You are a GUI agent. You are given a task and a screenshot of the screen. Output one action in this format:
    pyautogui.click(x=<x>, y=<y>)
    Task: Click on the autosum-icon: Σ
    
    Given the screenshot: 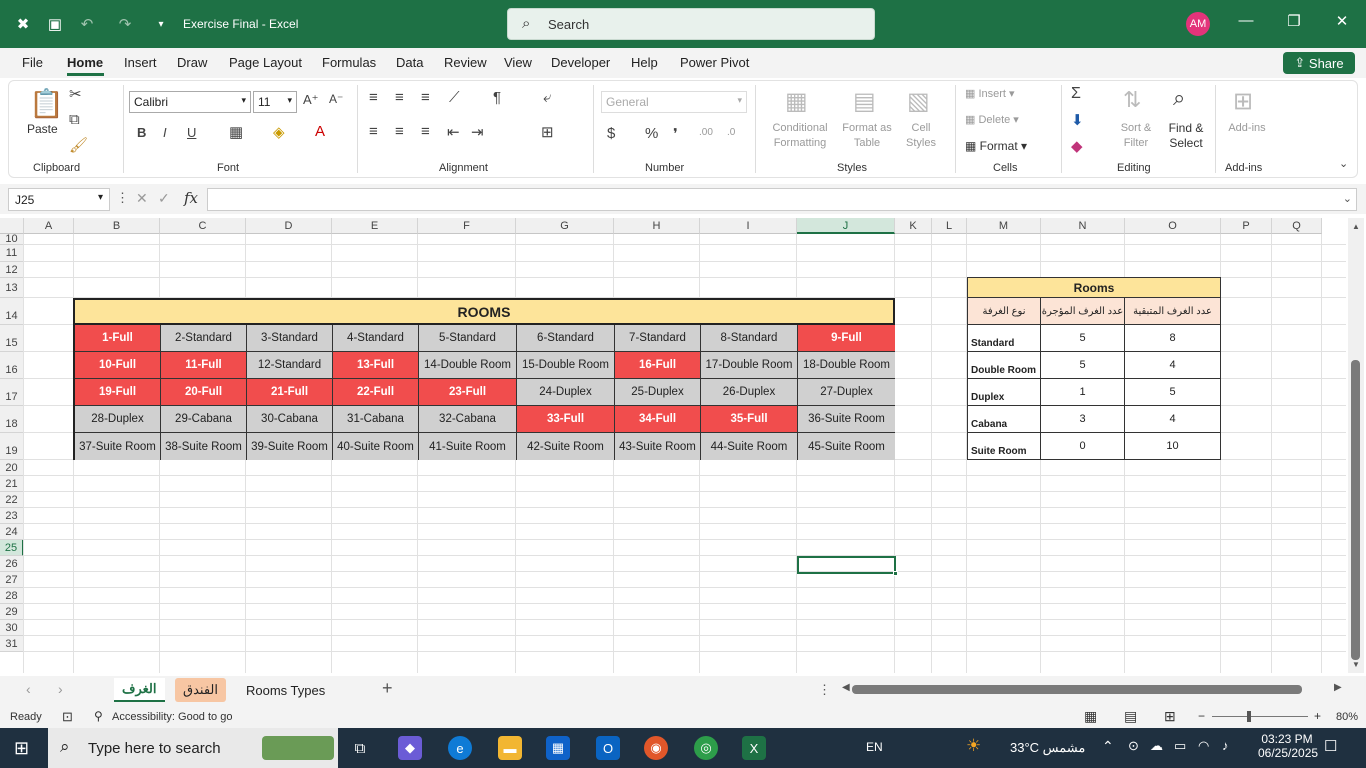 What is the action you would take?
    pyautogui.click(x=1076, y=94)
    